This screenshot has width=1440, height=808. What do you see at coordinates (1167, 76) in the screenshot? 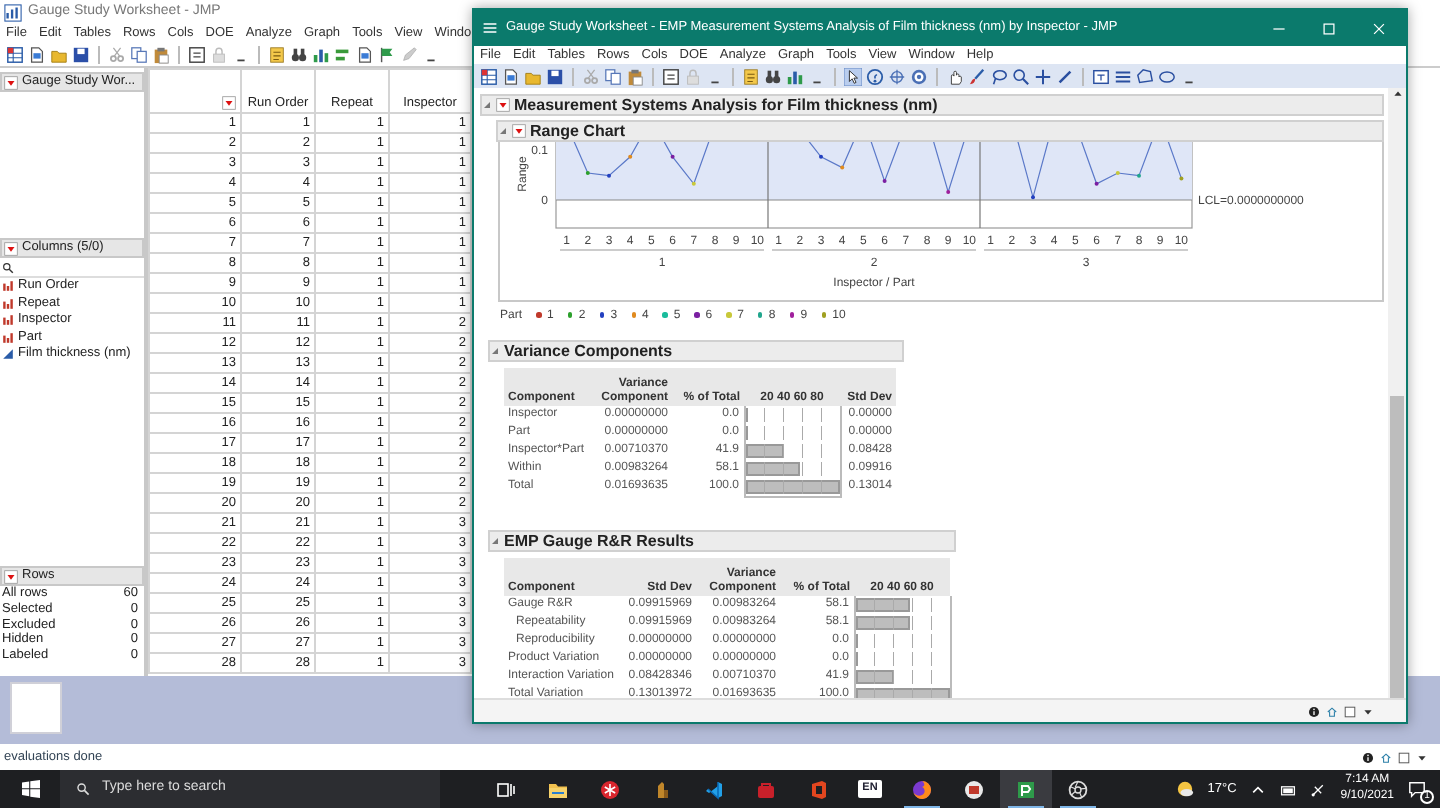
I see `ellipse-icon` at bounding box center [1167, 76].